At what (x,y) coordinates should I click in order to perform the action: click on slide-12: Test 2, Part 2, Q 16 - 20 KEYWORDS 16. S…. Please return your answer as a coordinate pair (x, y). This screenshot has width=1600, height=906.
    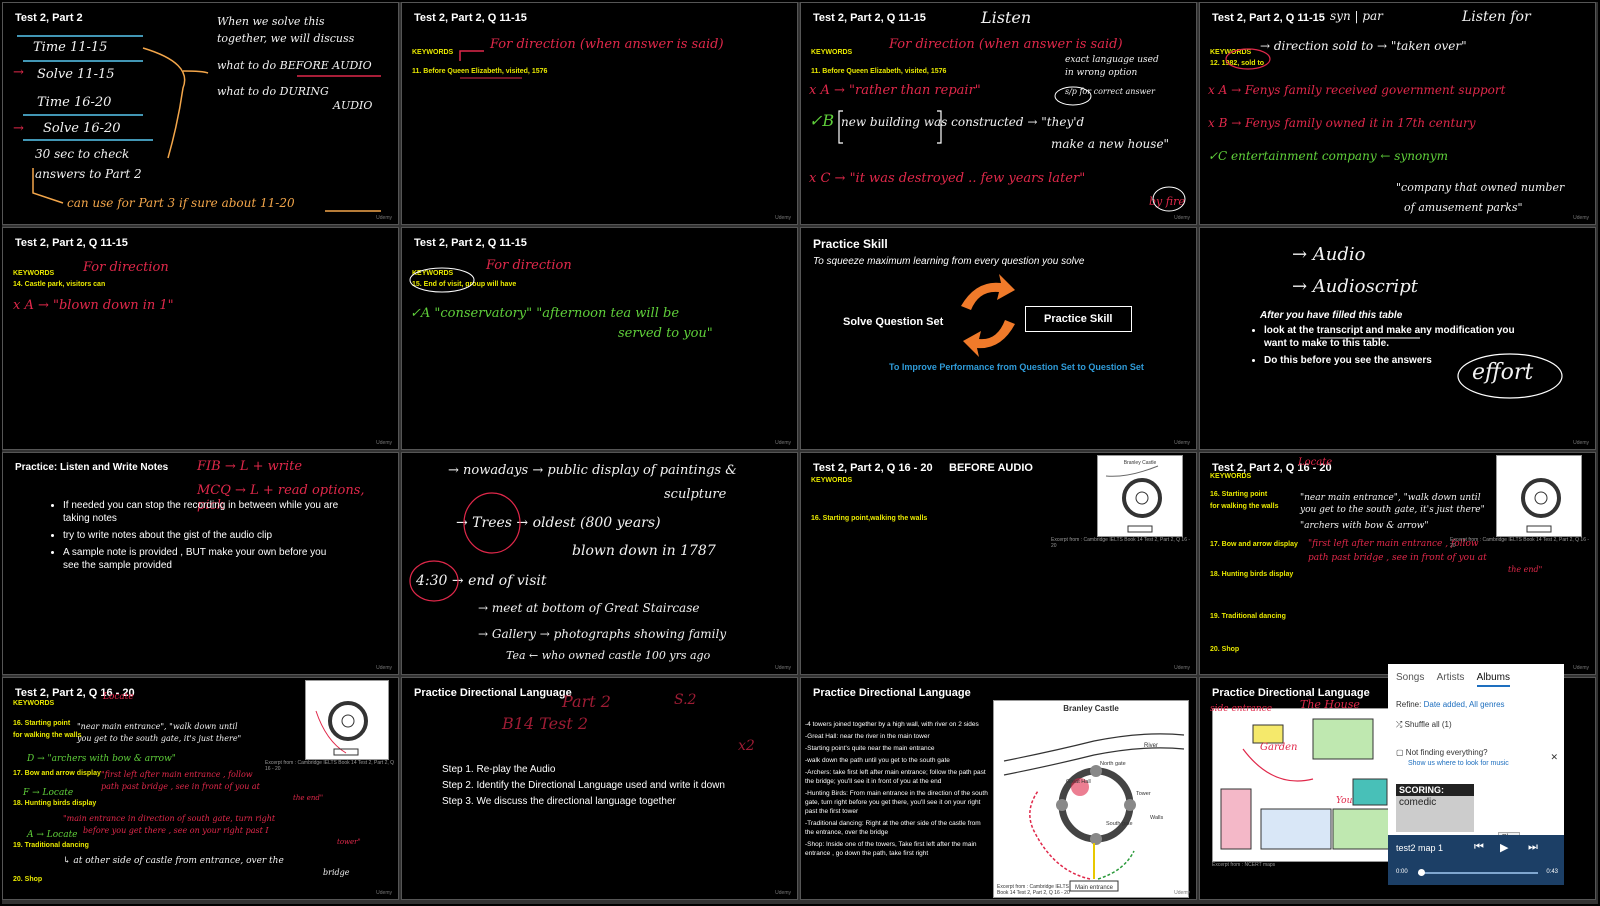
    Looking at the image, I should click on (1397, 563).